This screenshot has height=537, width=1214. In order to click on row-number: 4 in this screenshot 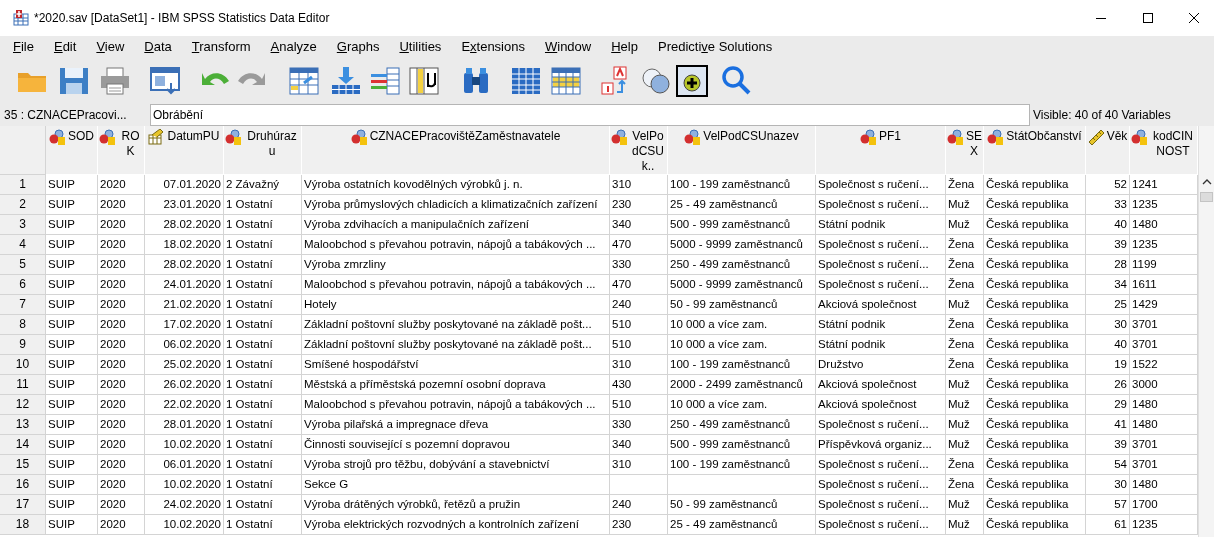, I will do `click(23, 245)`.